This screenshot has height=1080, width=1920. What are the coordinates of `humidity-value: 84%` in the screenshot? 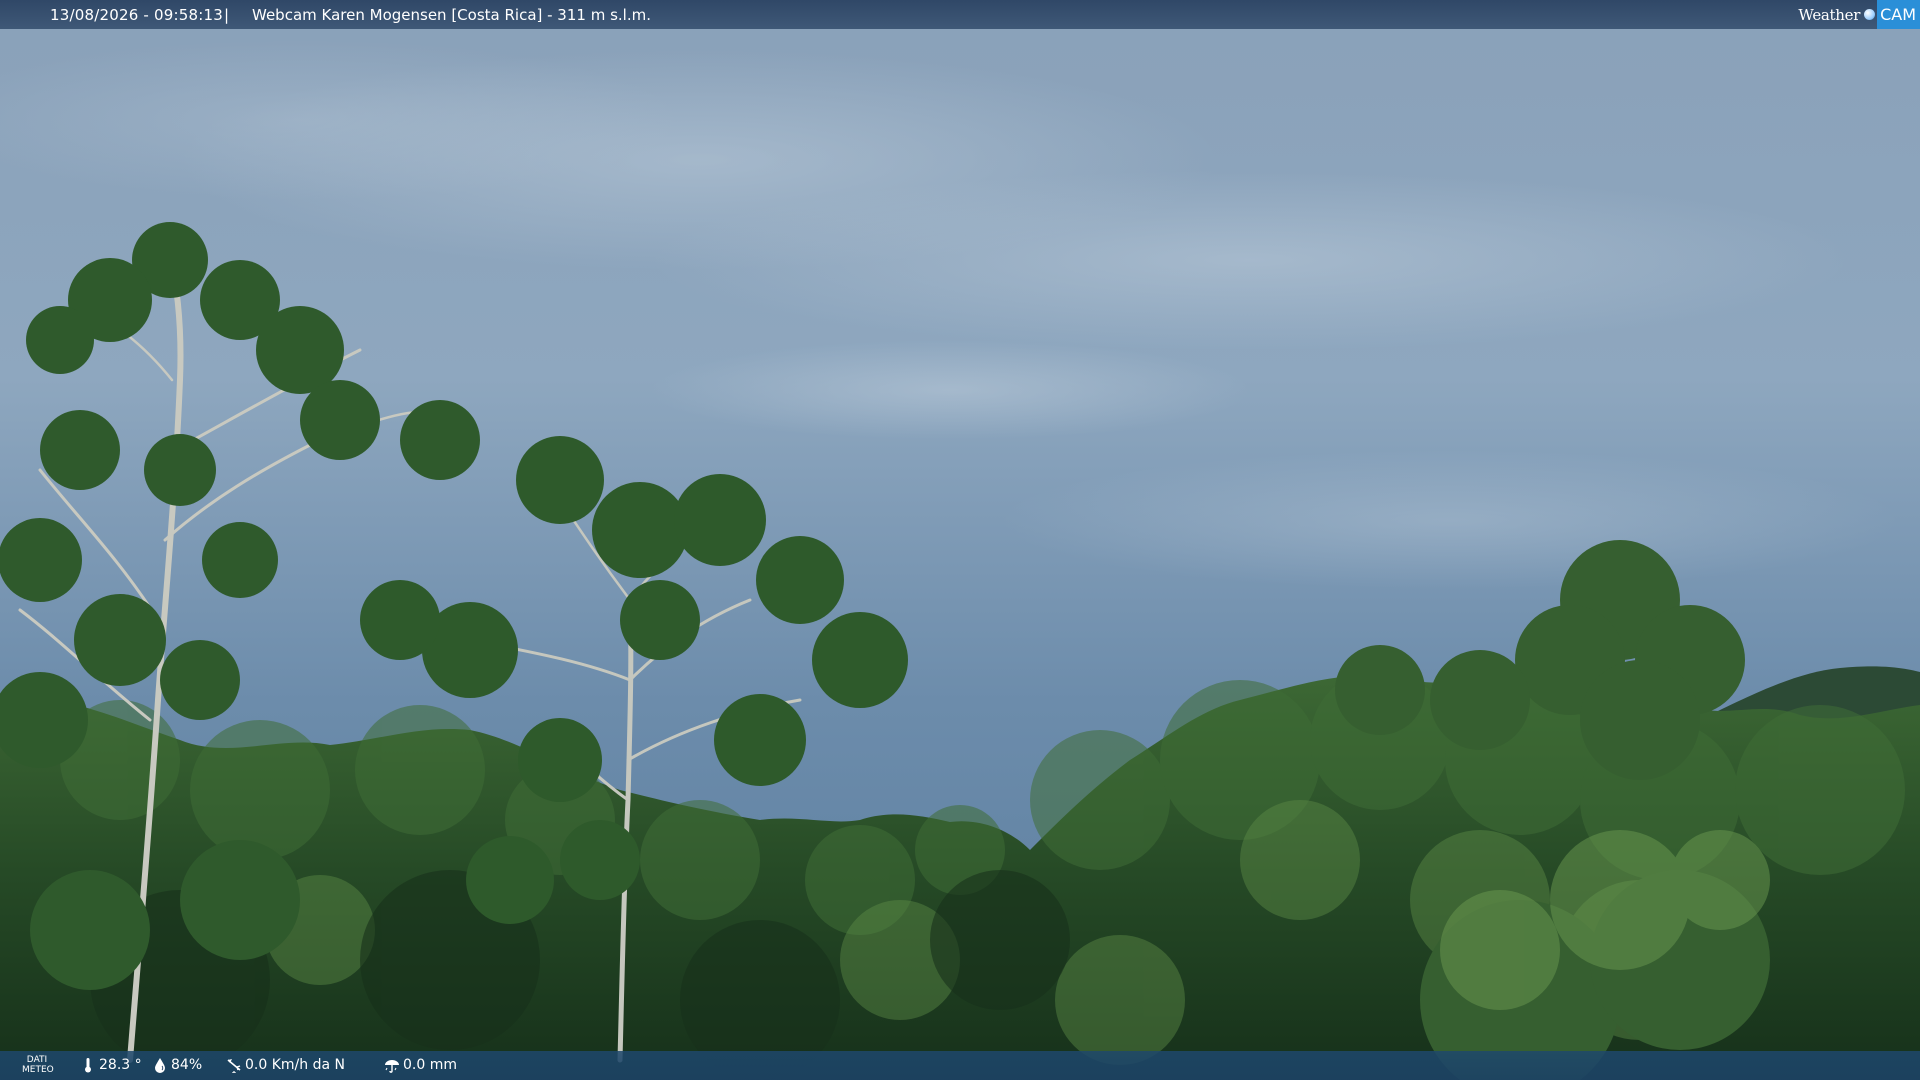 It's located at (187, 1065).